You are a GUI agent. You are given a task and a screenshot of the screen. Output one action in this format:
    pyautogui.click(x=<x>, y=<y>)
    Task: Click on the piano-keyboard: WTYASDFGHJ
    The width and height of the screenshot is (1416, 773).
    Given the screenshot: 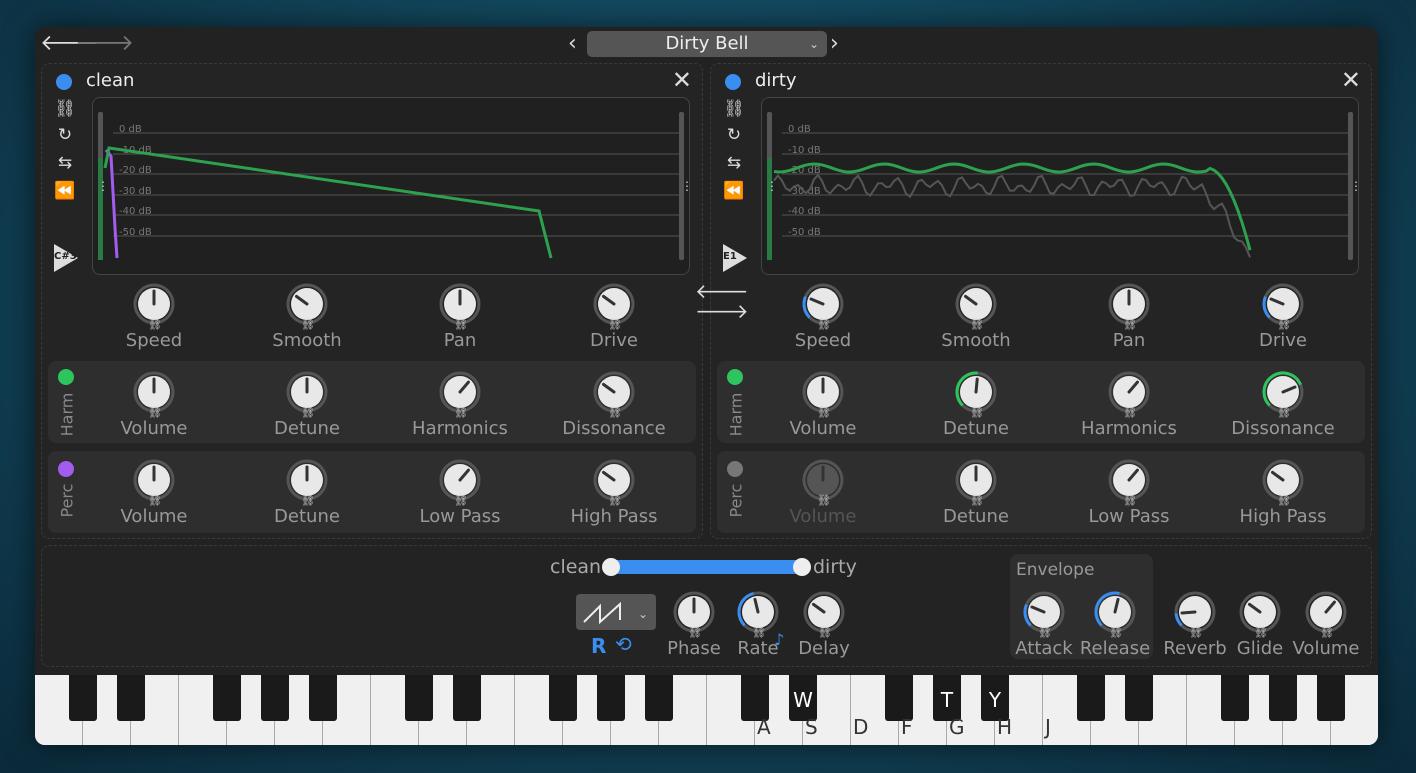 What is the action you would take?
    pyautogui.click(x=706, y=710)
    